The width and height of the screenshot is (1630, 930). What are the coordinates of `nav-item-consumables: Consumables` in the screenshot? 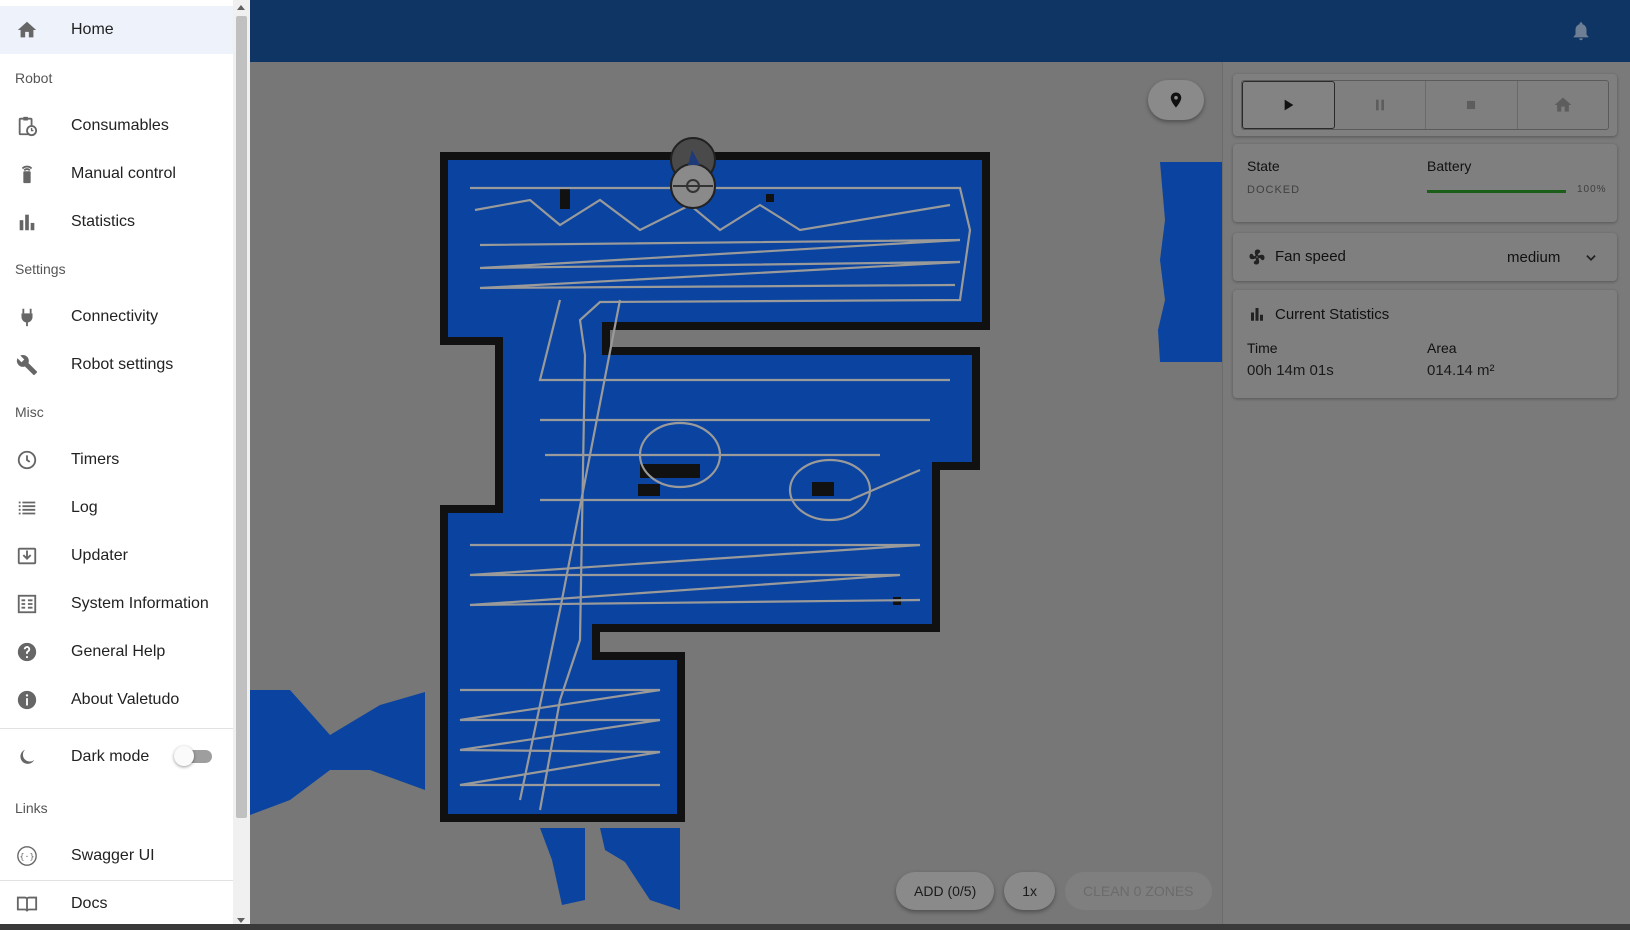 It's located at (116, 126).